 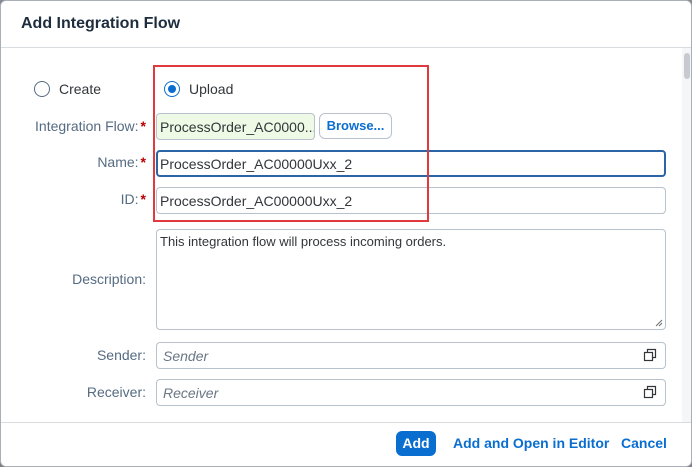 I want to click on dialog-header: Add Integration Flow, so click(x=346, y=24).